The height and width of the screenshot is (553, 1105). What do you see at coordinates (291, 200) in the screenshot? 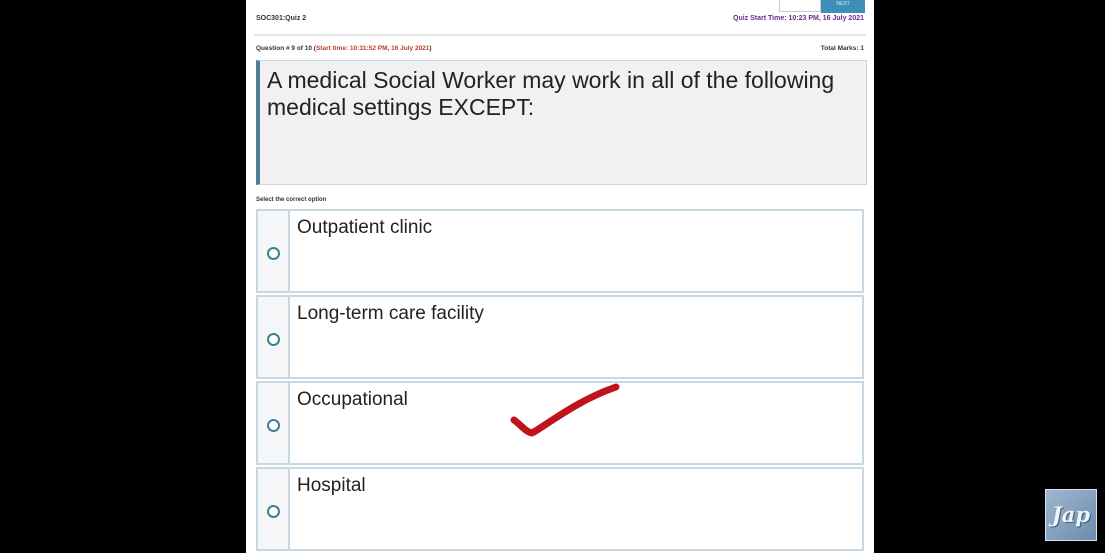
I see `select-option-label: Select the correct option` at bounding box center [291, 200].